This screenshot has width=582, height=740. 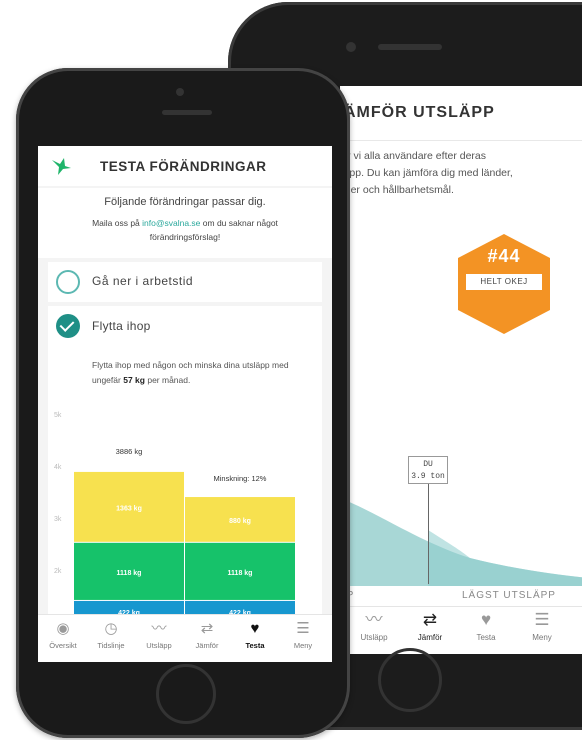 I want to click on page-title: TESTA FÖRÄNDRINGAR, so click(x=183, y=166).